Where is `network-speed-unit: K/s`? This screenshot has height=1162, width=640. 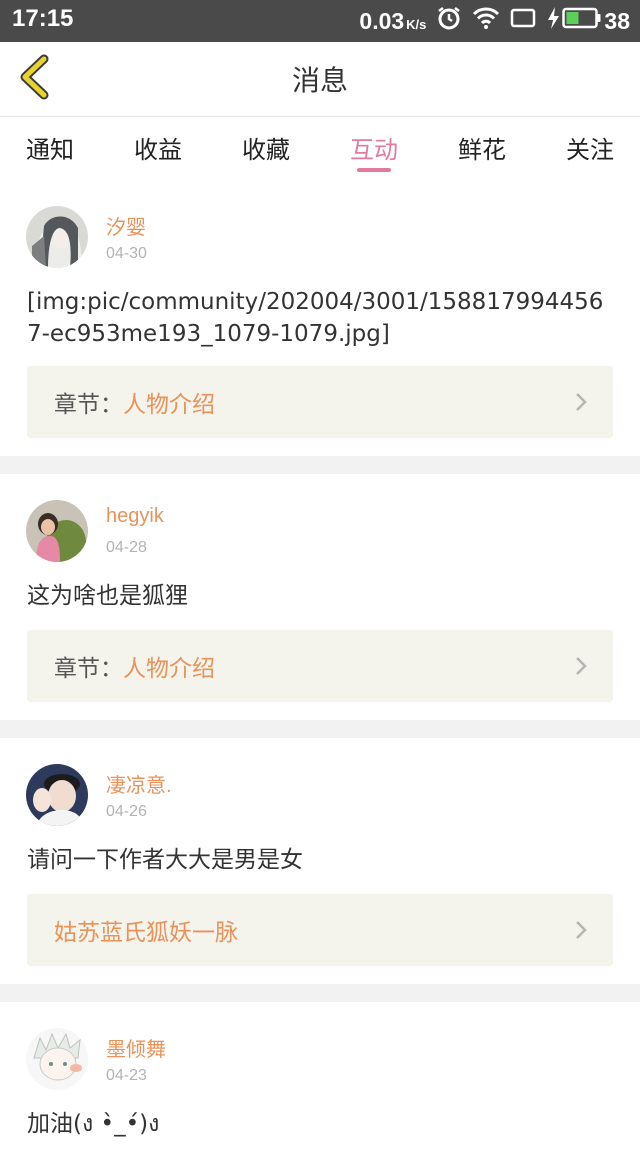
network-speed-unit: K/s is located at coordinates (416, 24).